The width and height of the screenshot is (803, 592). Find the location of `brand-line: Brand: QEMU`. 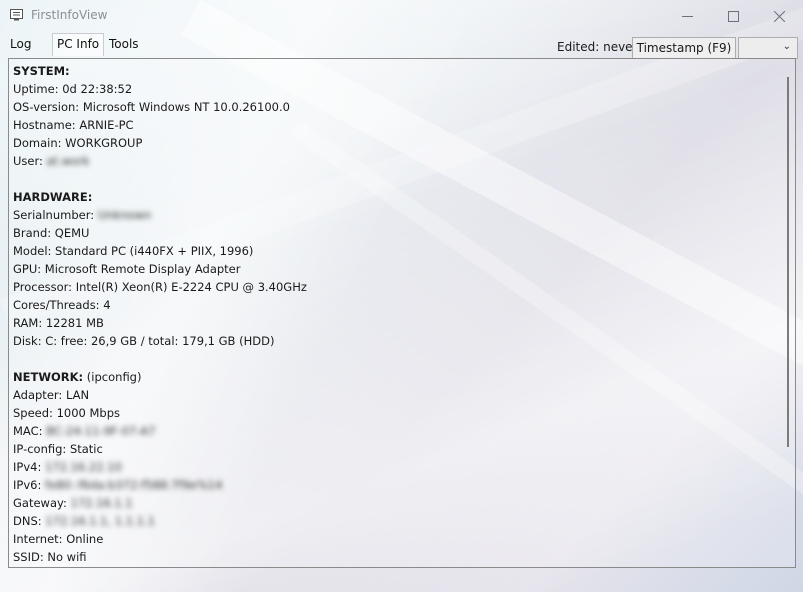

brand-line: Brand: QEMU is located at coordinates (51, 233).